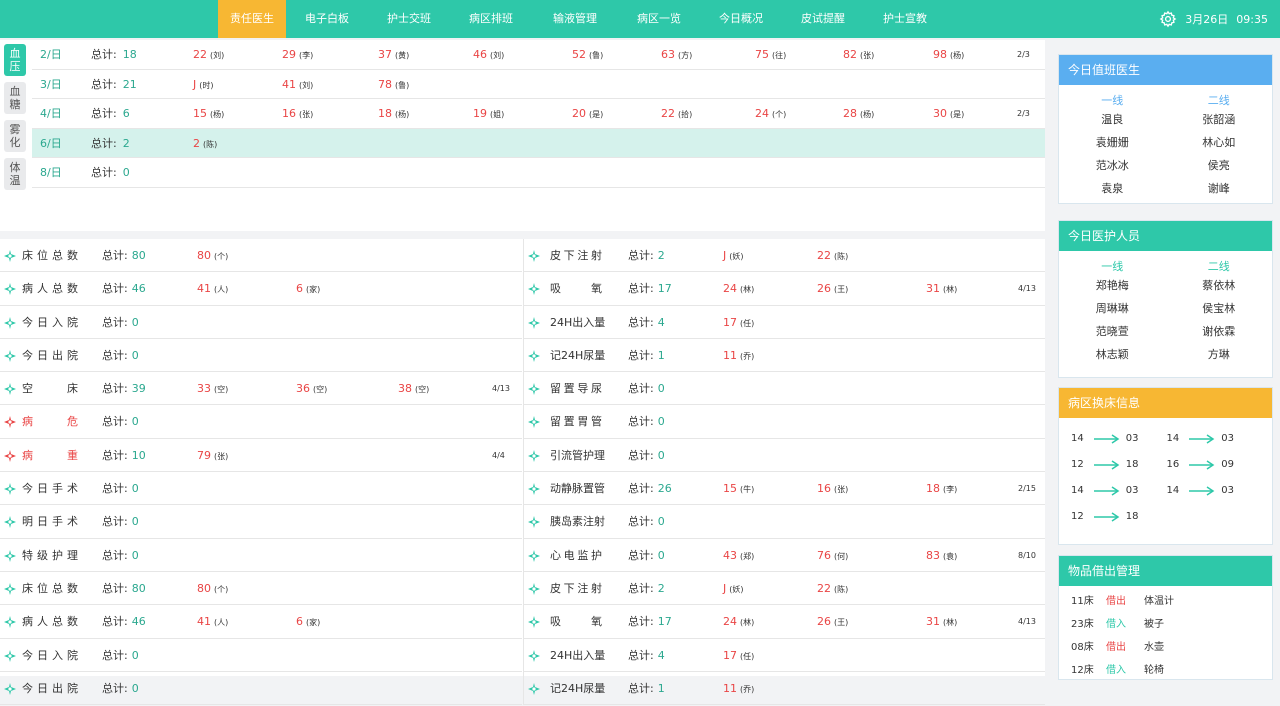 The height and width of the screenshot is (706, 1280). Describe the element at coordinates (823, 19) in the screenshot. I see `nav-tab: 皮试提醒` at that location.